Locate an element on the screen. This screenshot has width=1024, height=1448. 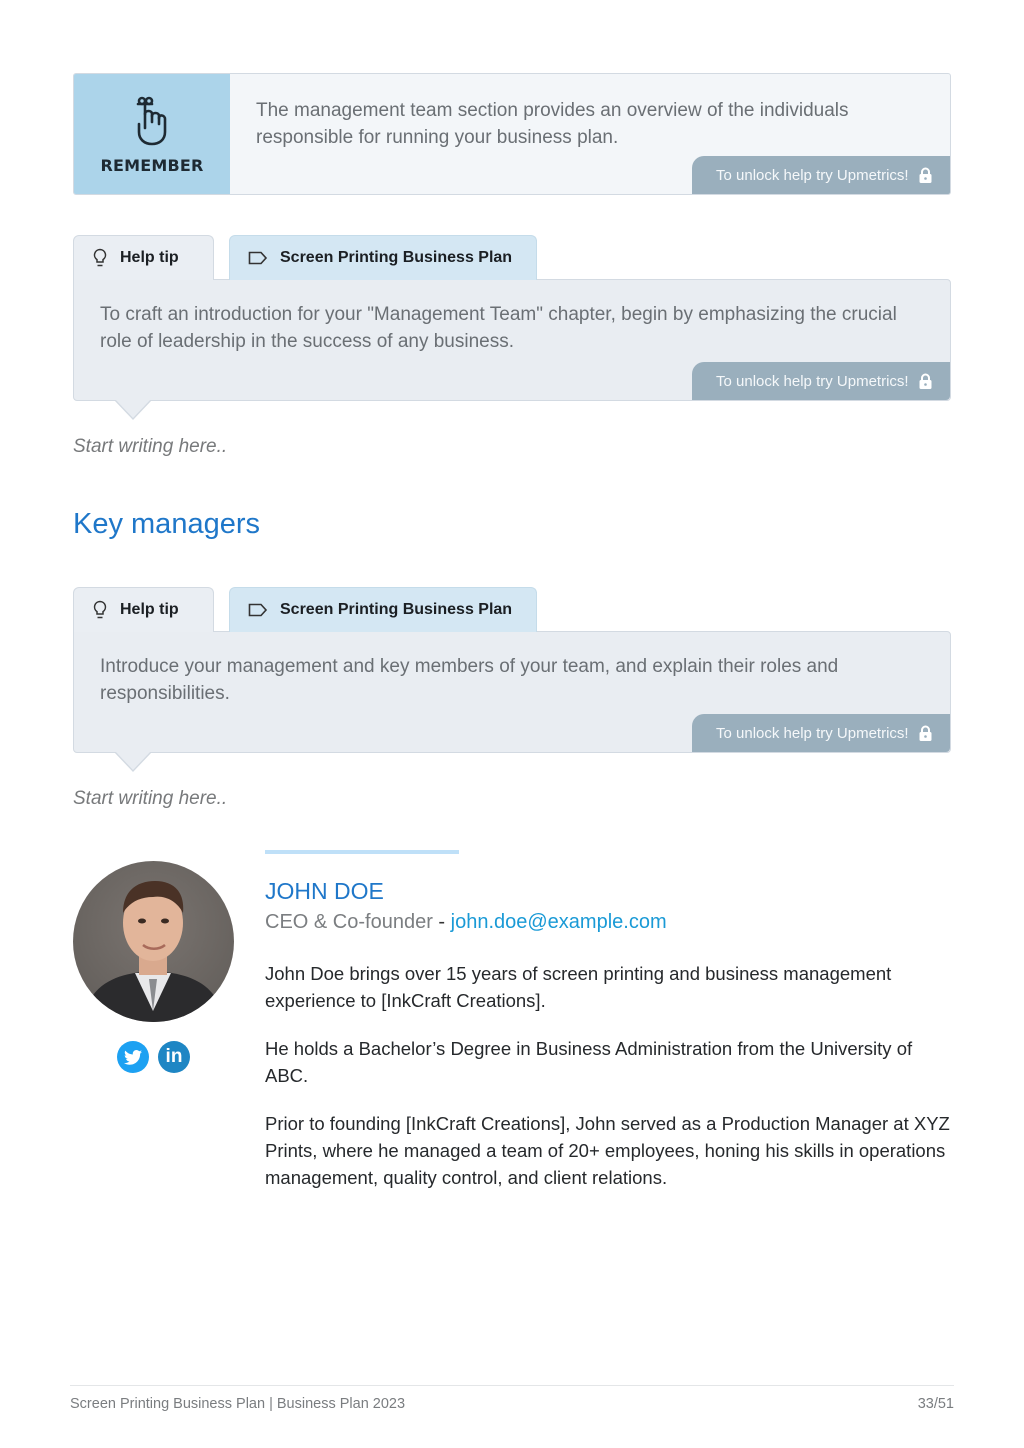
linkedin-link: in is located at coordinates (174, 1057).